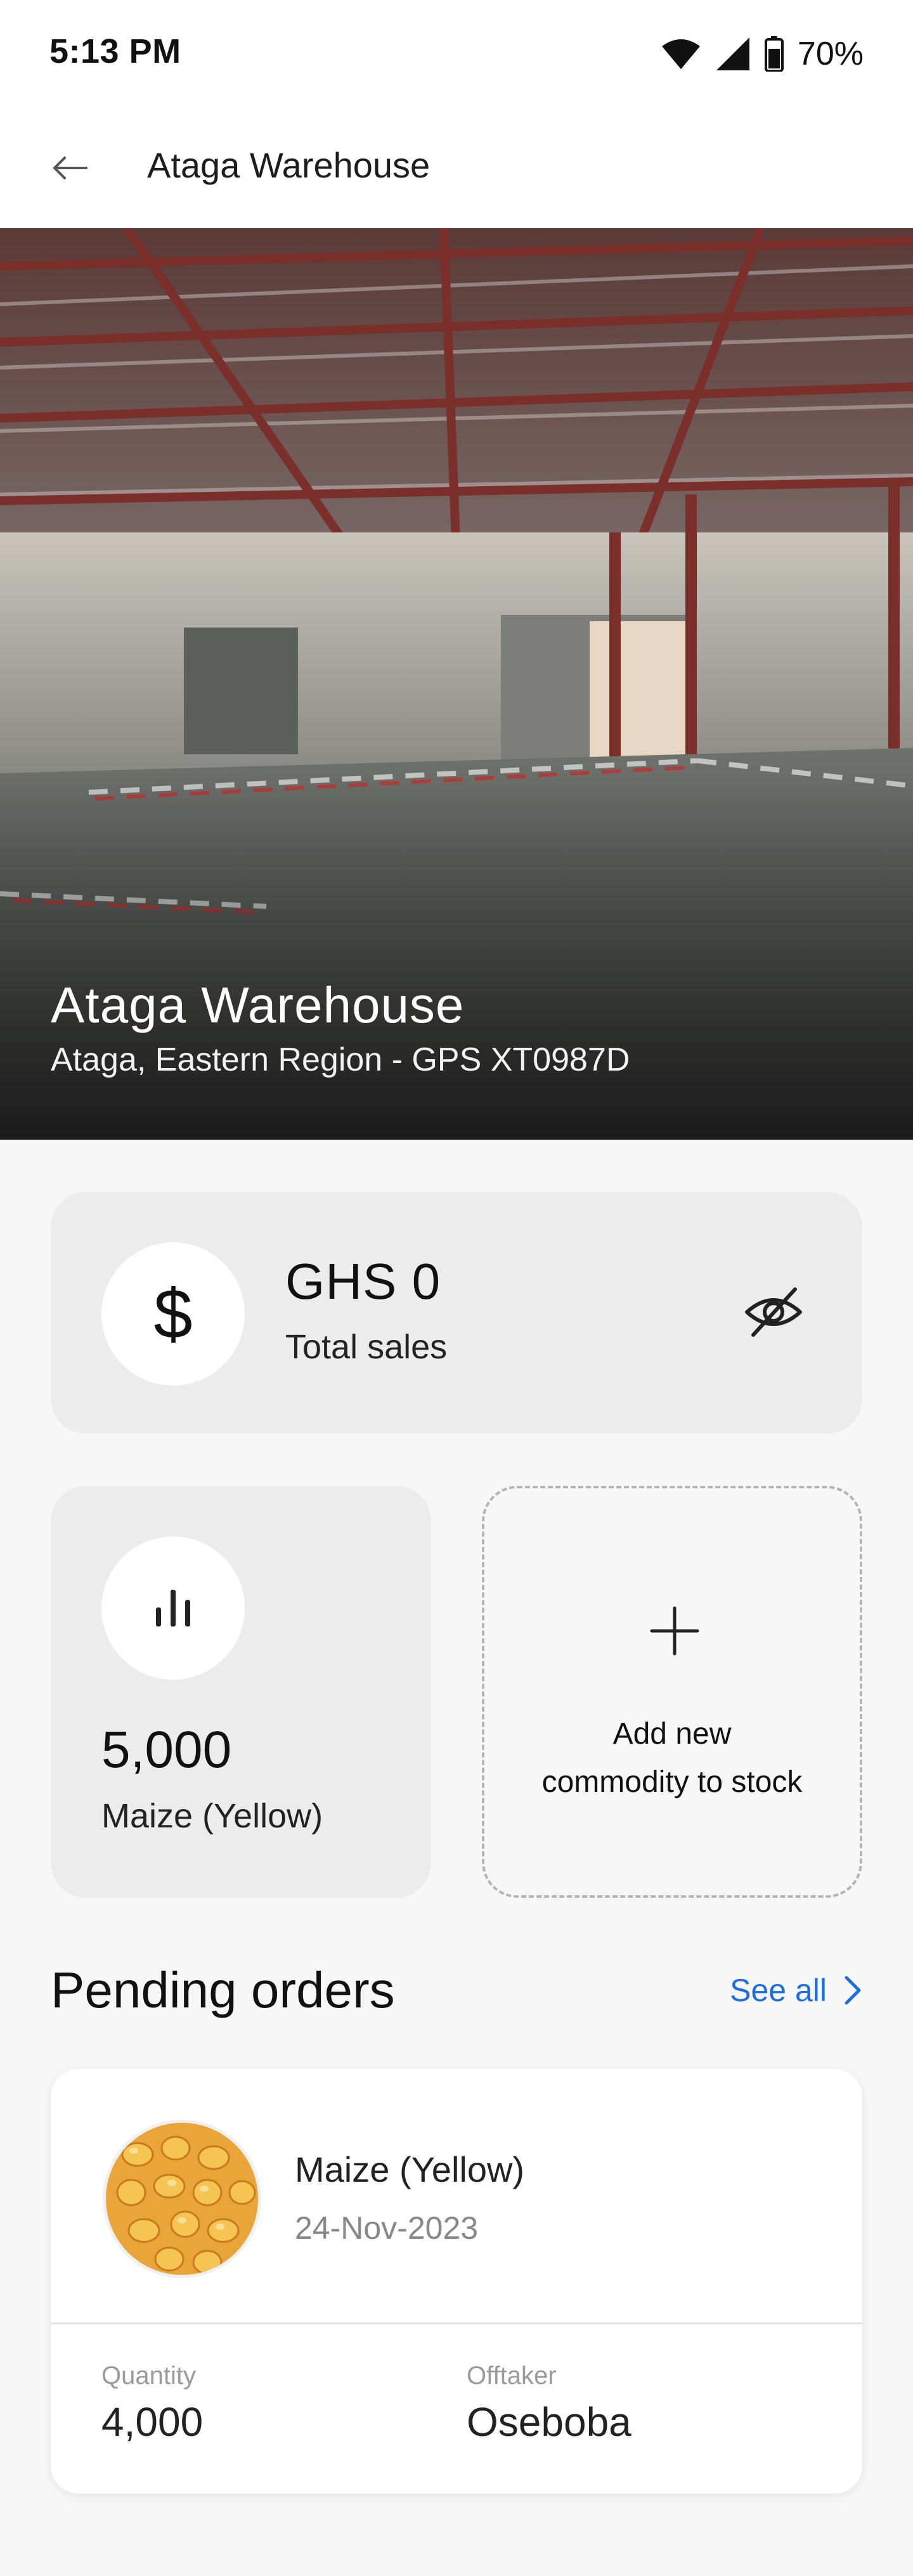 Image resolution: width=913 pixels, height=2576 pixels. What do you see at coordinates (732, 54) in the screenshot?
I see `signal-icon` at bounding box center [732, 54].